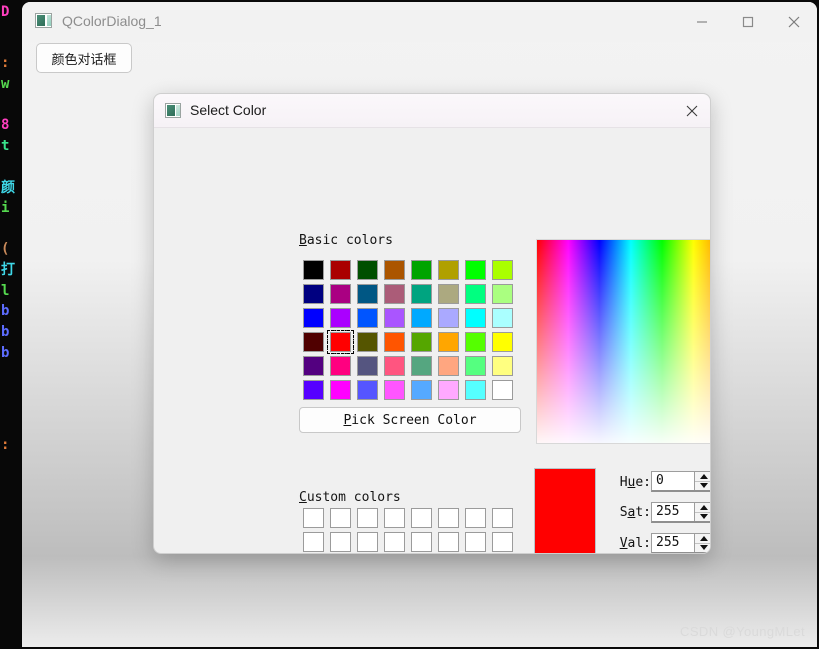 The image size is (819, 649). I want to click on basic-colors-grid, so click(408, 330).